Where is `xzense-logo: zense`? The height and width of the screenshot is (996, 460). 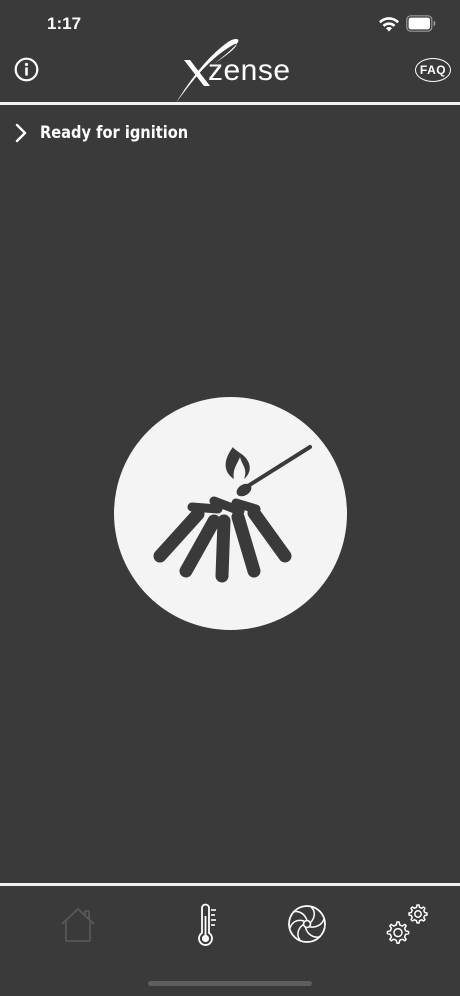 xzense-logo: zense is located at coordinates (233, 71).